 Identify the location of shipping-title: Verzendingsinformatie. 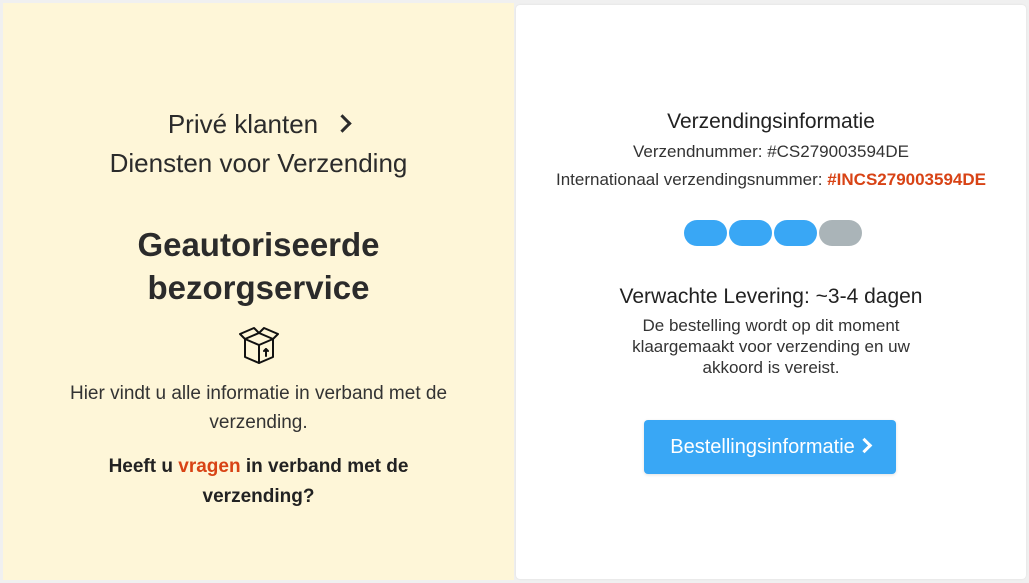
(771, 121).